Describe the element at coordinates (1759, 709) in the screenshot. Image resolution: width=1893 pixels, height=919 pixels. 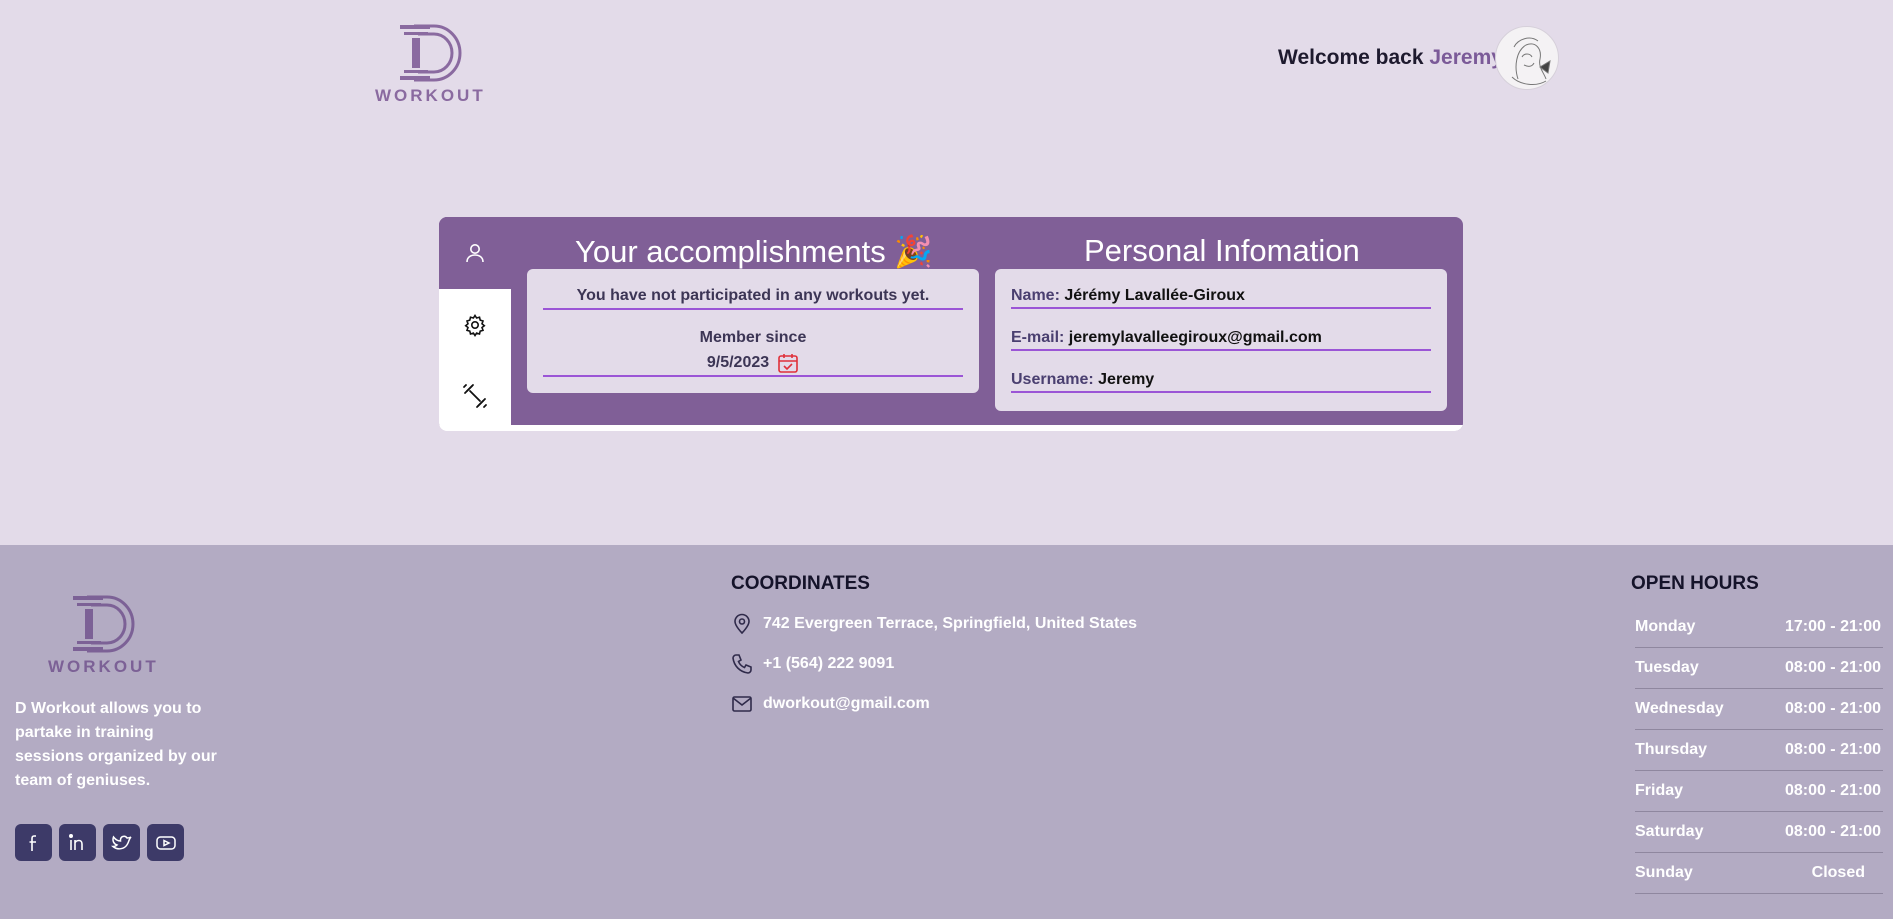
I see `hours-row: Wednesday 08:00 - 21:00` at that location.